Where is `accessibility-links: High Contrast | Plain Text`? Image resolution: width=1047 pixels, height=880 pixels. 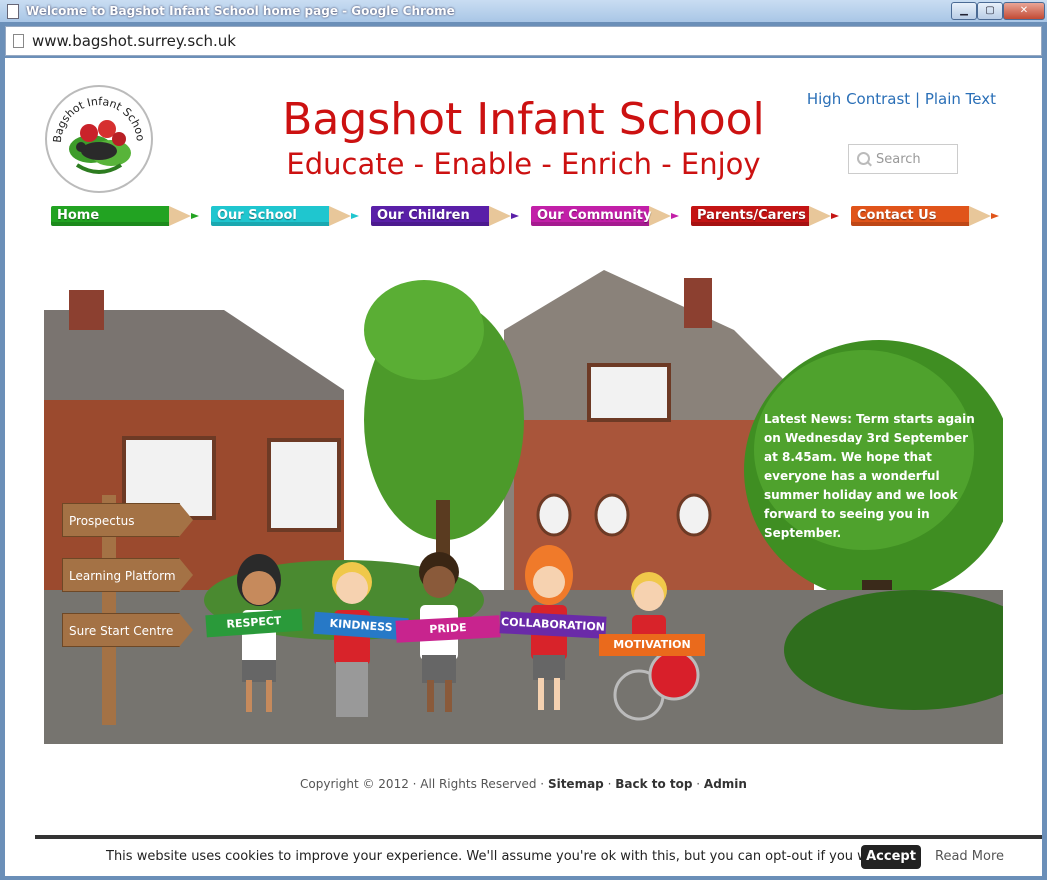 accessibility-links: High Contrast | Plain Text is located at coordinates (901, 99).